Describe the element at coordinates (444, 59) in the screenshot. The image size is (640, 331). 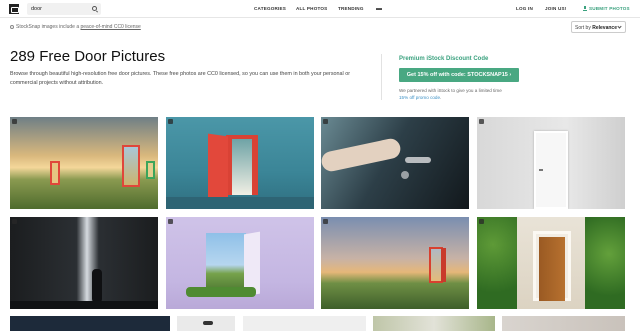
I see `promo-title: Premium iStock Discount Code` at that location.